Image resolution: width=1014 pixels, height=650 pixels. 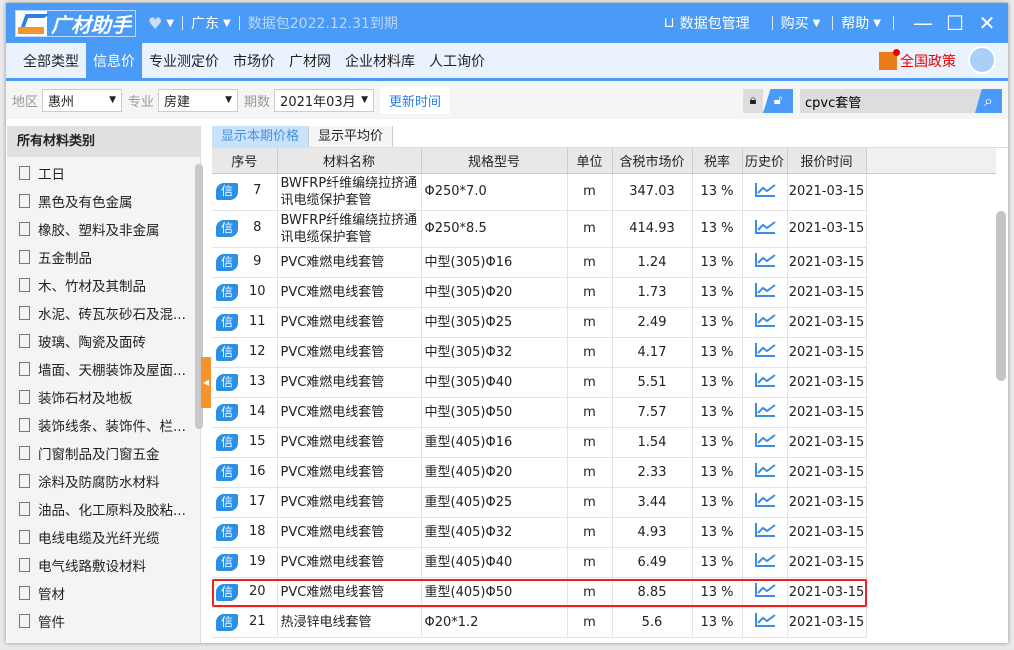 What do you see at coordinates (198, 100) in the screenshot?
I see `major-select: 房建 ▼` at bounding box center [198, 100].